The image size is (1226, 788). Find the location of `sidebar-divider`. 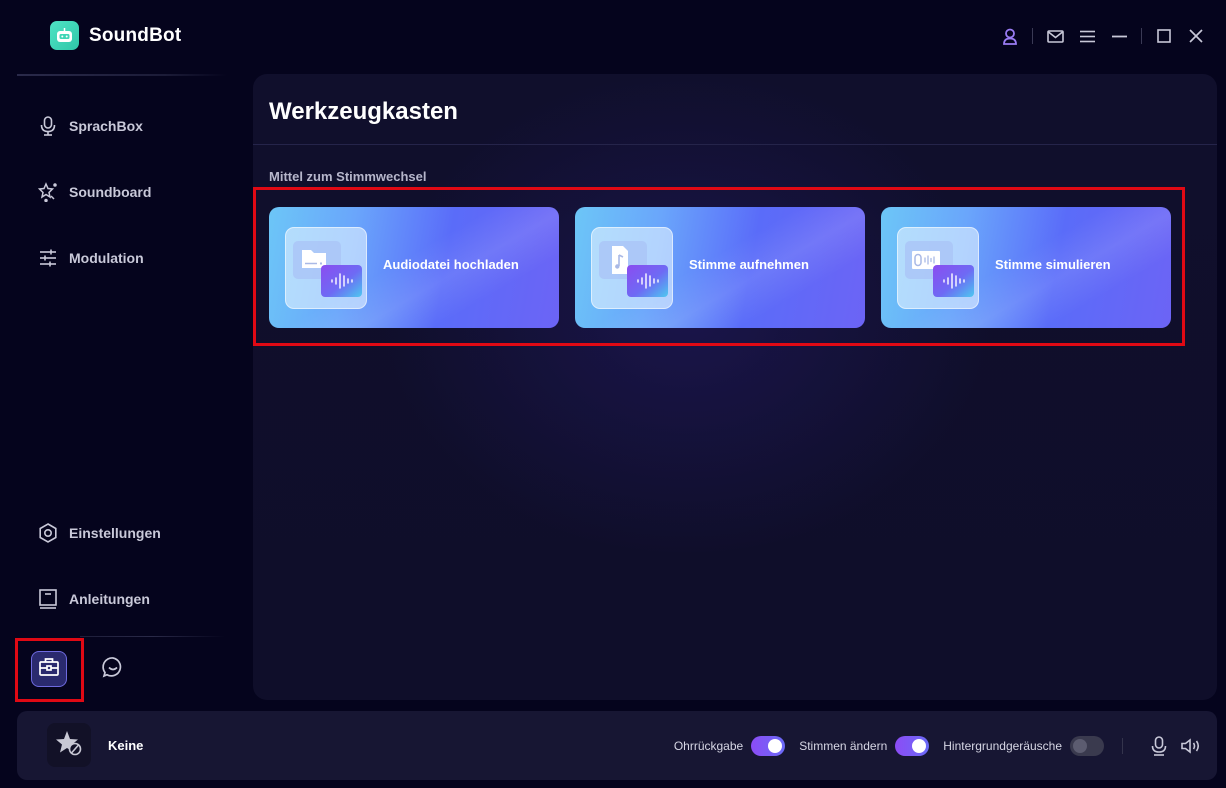

sidebar-divider is located at coordinates (122, 75).